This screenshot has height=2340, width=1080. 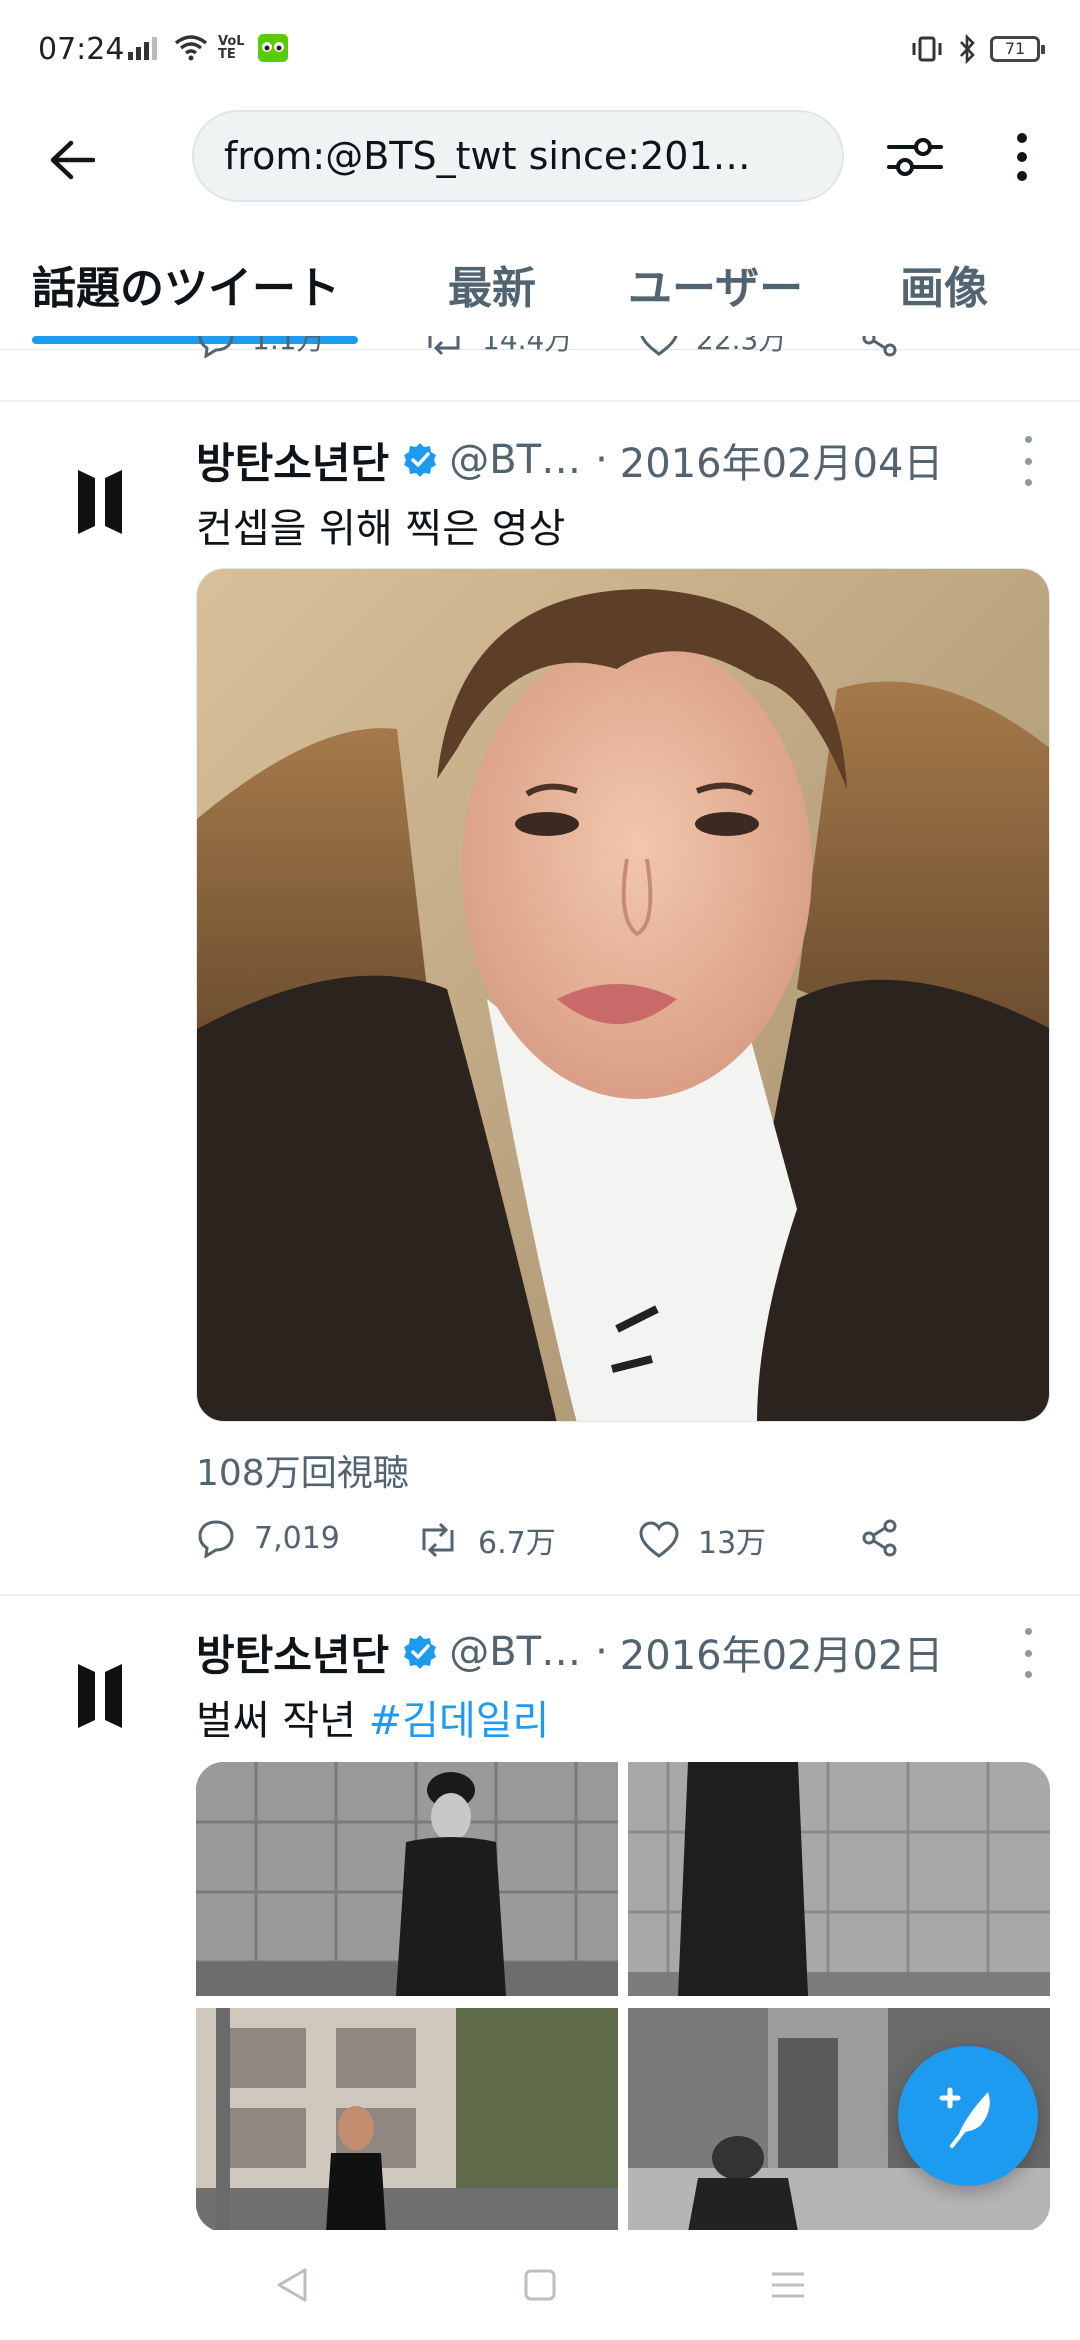 I want to click on tab-users: ユーザー, so click(x=715, y=284).